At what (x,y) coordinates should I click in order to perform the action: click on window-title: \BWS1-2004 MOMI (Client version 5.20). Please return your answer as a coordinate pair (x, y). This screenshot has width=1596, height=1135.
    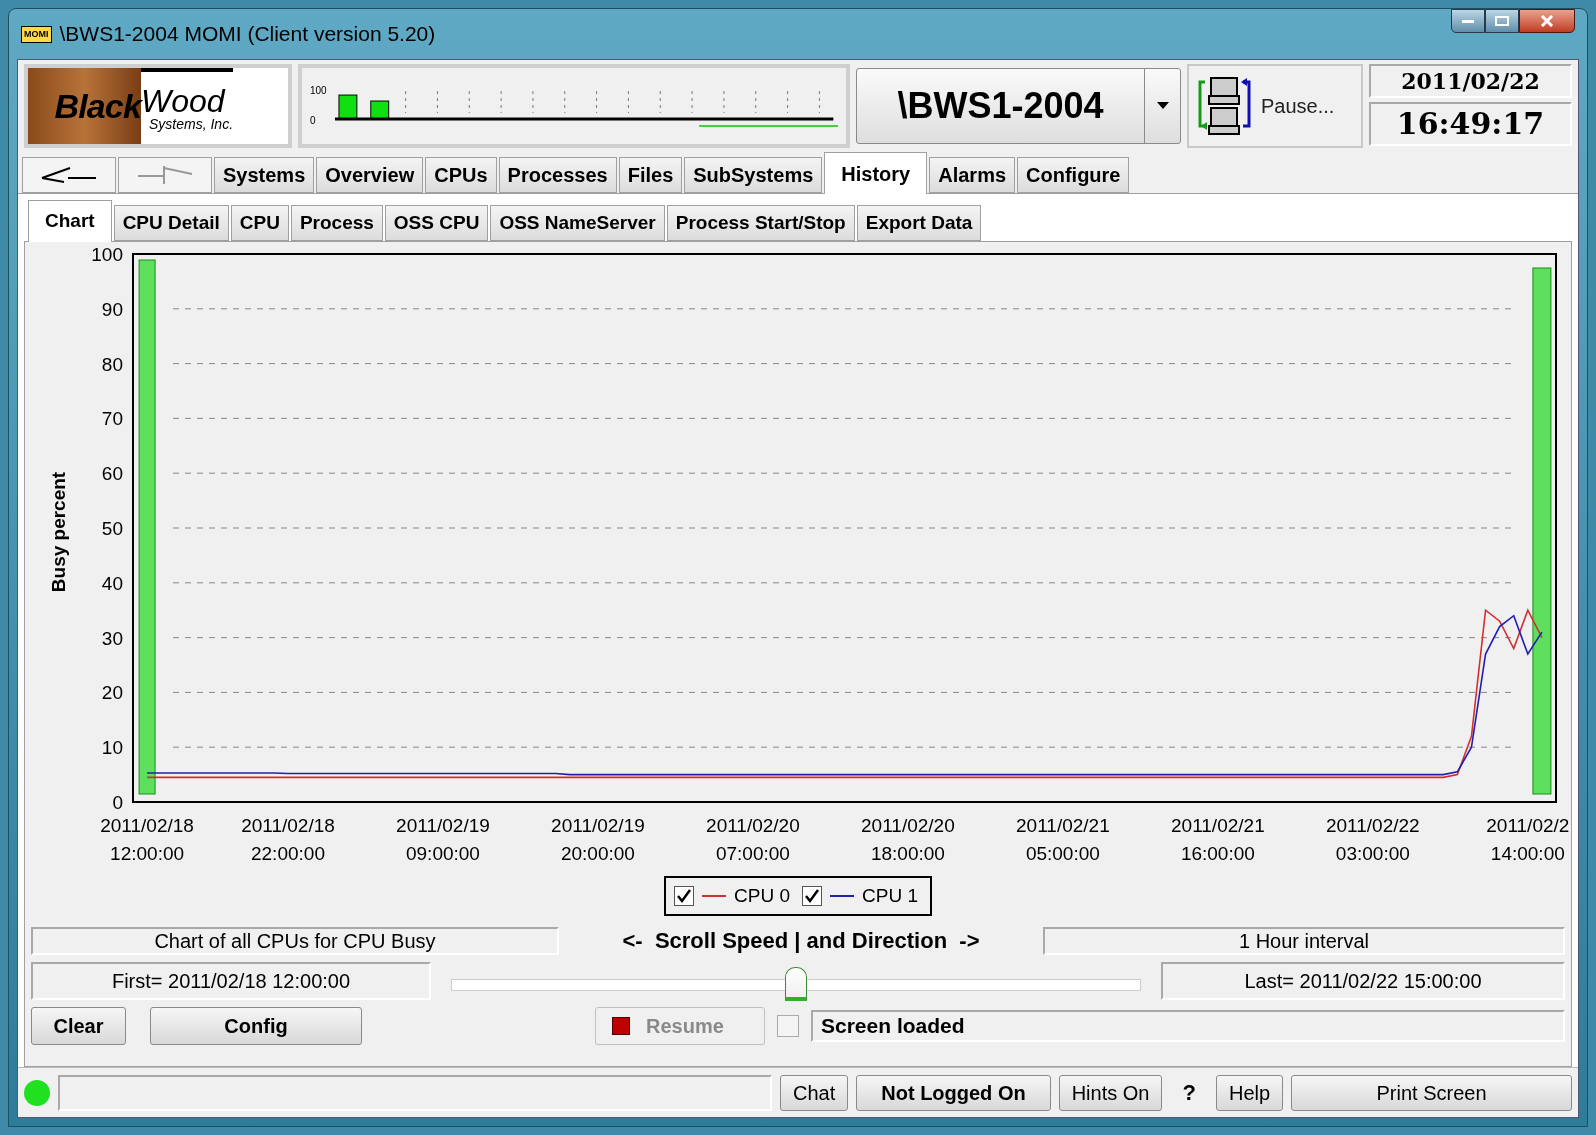
    Looking at the image, I should click on (247, 34).